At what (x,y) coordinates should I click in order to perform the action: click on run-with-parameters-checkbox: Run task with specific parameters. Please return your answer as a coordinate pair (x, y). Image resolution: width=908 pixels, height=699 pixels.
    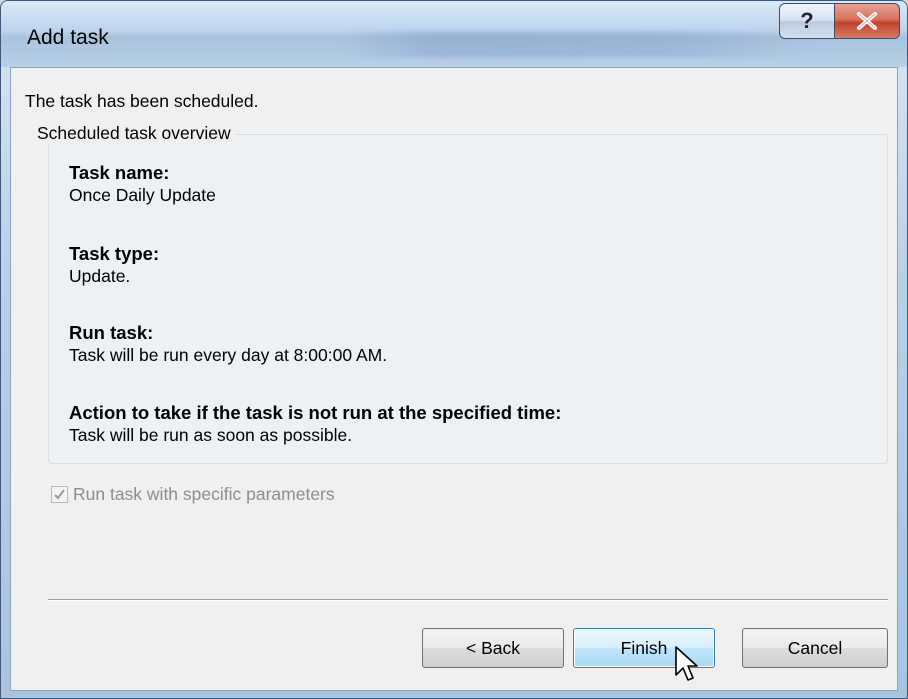
    Looking at the image, I should click on (193, 494).